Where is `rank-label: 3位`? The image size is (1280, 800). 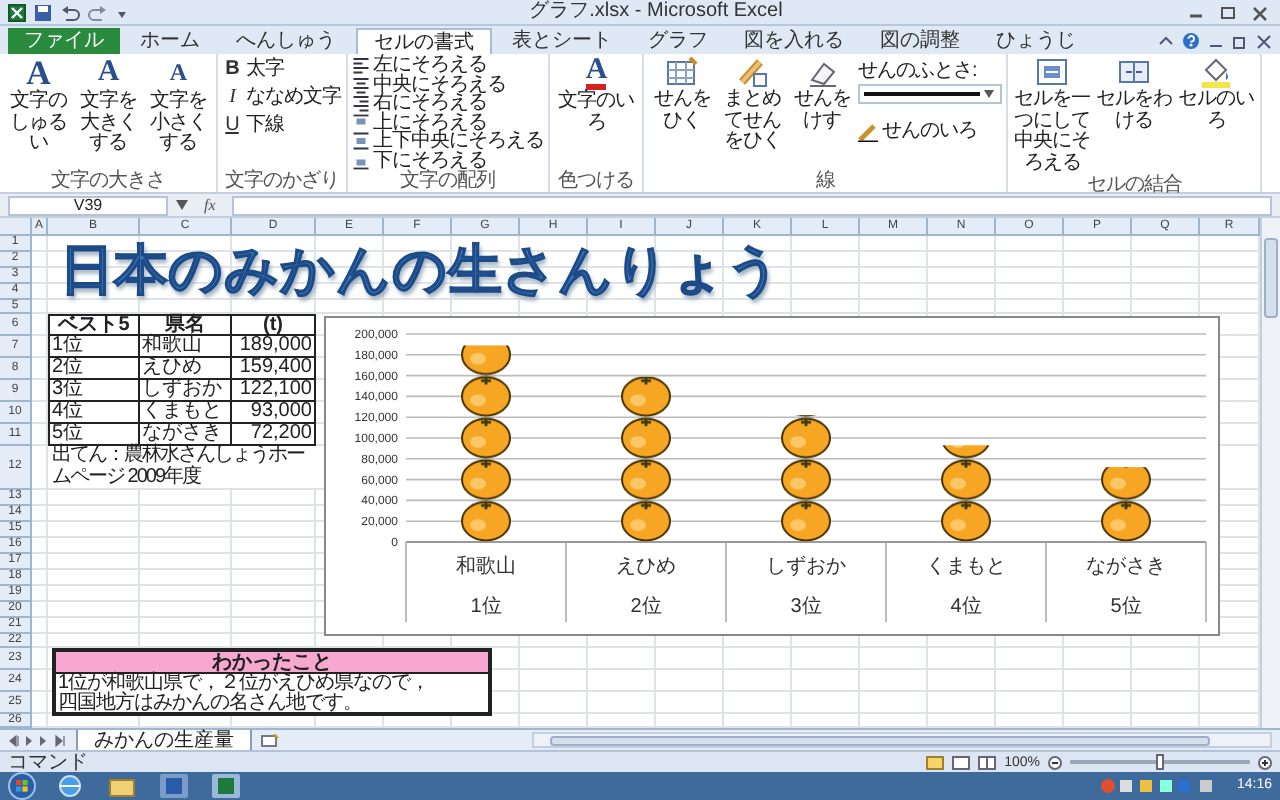
rank-label: 3位 is located at coordinates (806, 607).